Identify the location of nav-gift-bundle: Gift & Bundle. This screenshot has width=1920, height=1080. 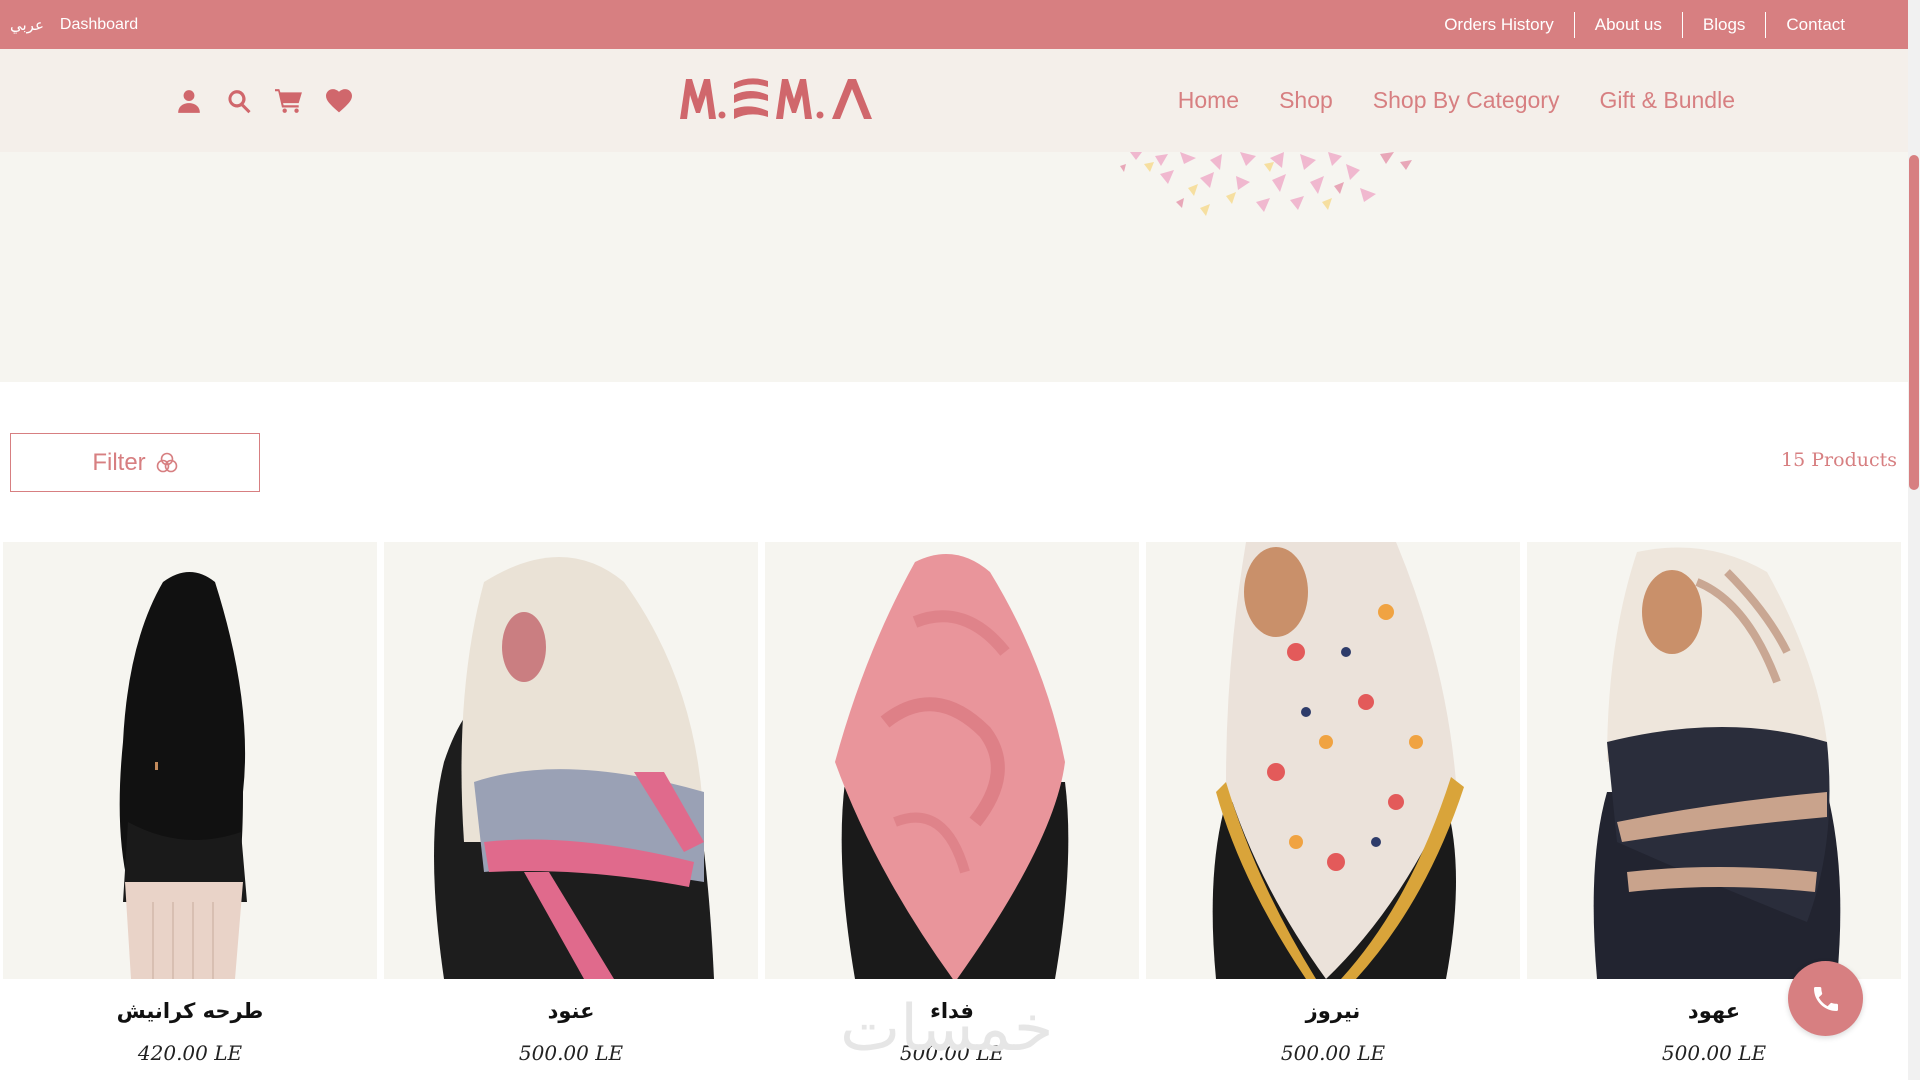
(1667, 100).